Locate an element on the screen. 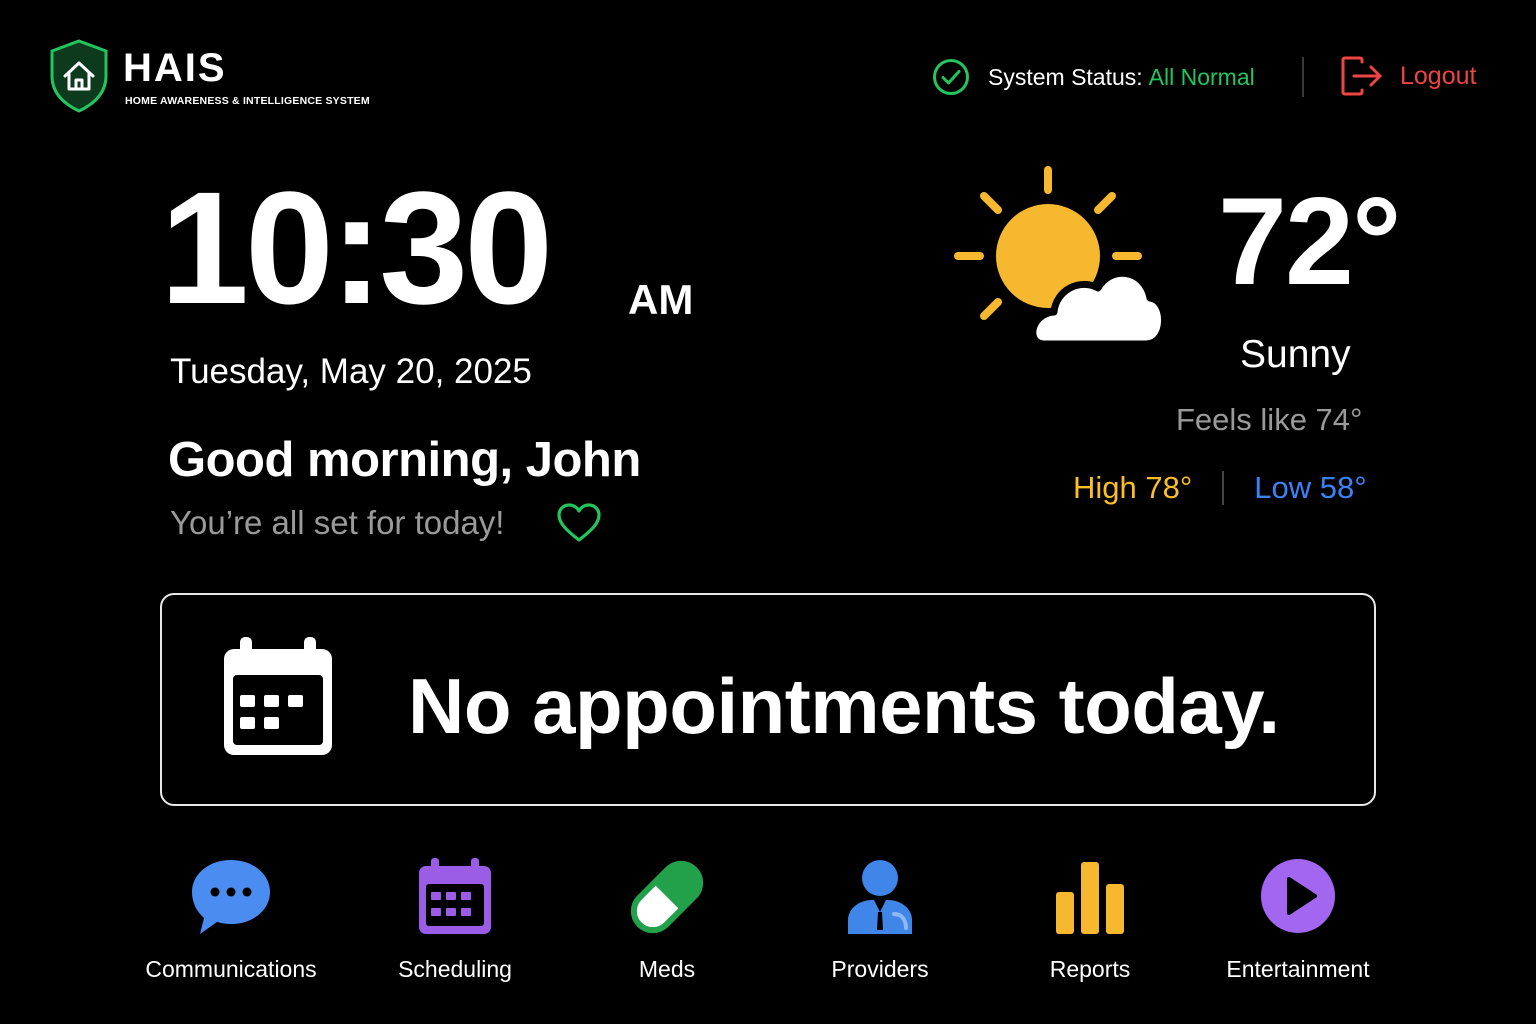  high-low-divider is located at coordinates (1223, 488).